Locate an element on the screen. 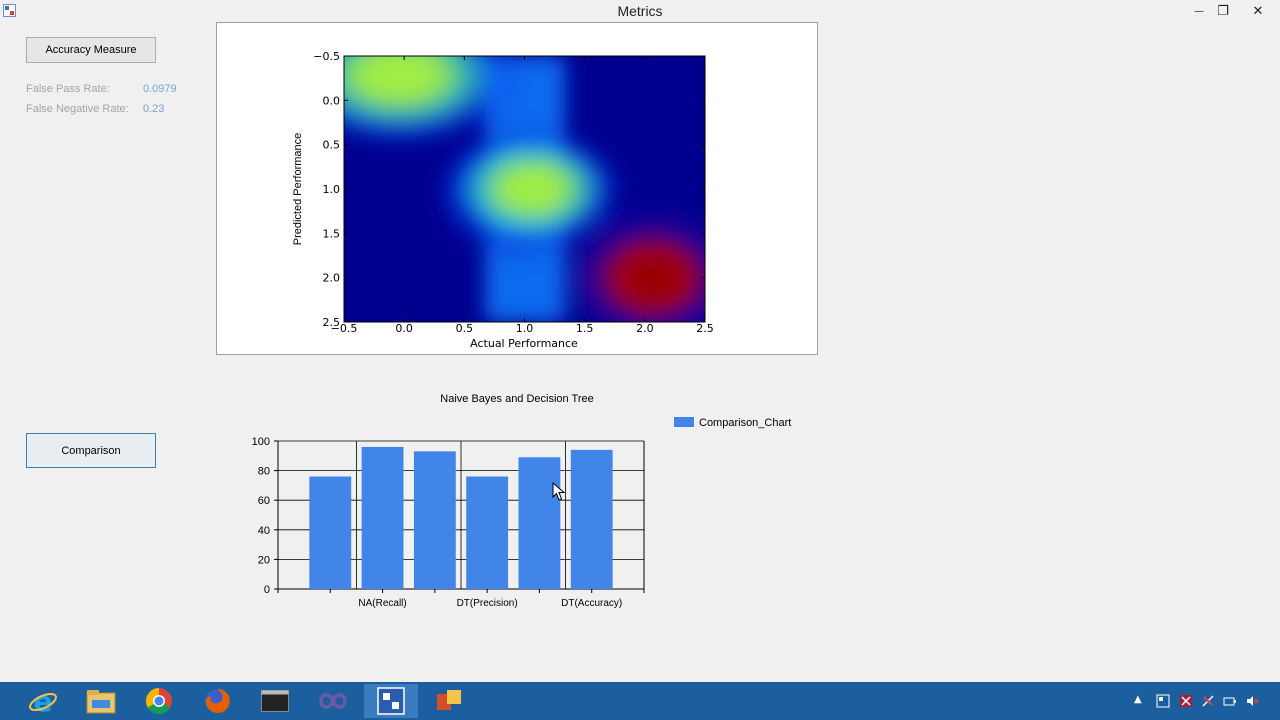 Image resolution: width=1280 pixels, height=720 pixels. file-explorer-icon is located at coordinates (101, 702).